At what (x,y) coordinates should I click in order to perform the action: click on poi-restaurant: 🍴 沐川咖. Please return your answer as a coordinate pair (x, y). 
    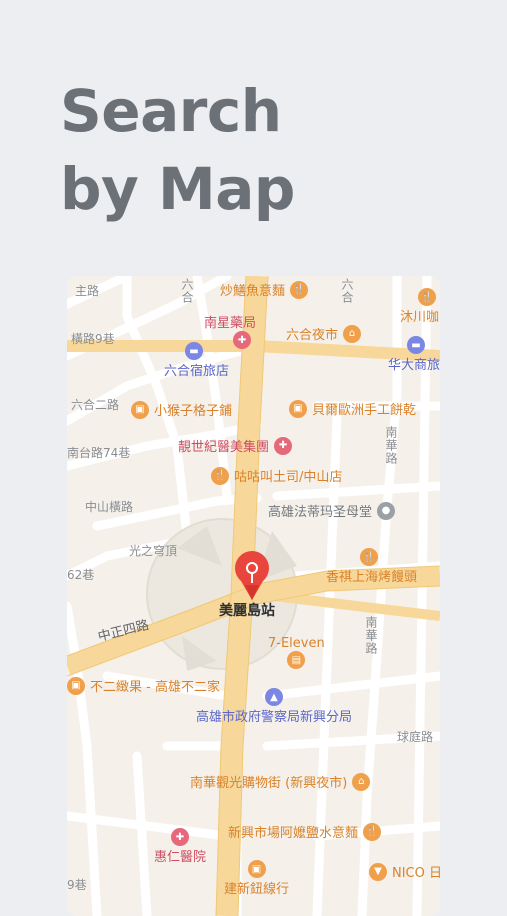
    Looking at the image, I should click on (417, 306).